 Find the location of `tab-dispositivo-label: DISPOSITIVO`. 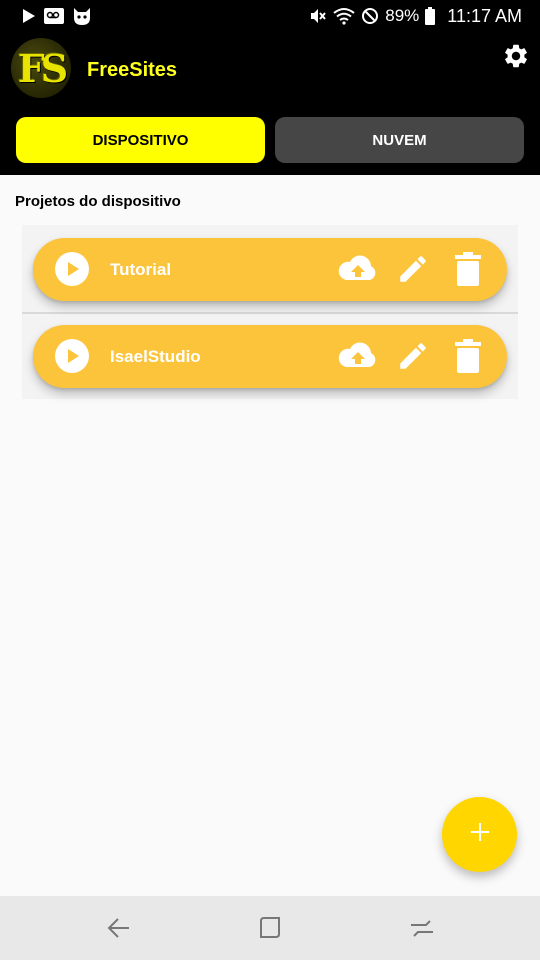

tab-dispositivo-label: DISPOSITIVO is located at coordinates (140, 140).